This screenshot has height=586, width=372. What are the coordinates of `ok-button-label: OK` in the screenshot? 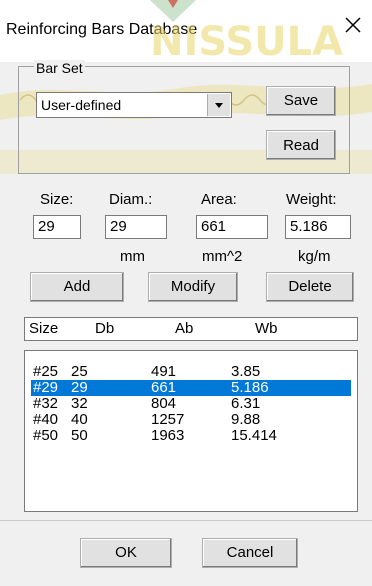 It's located at (126, 552).